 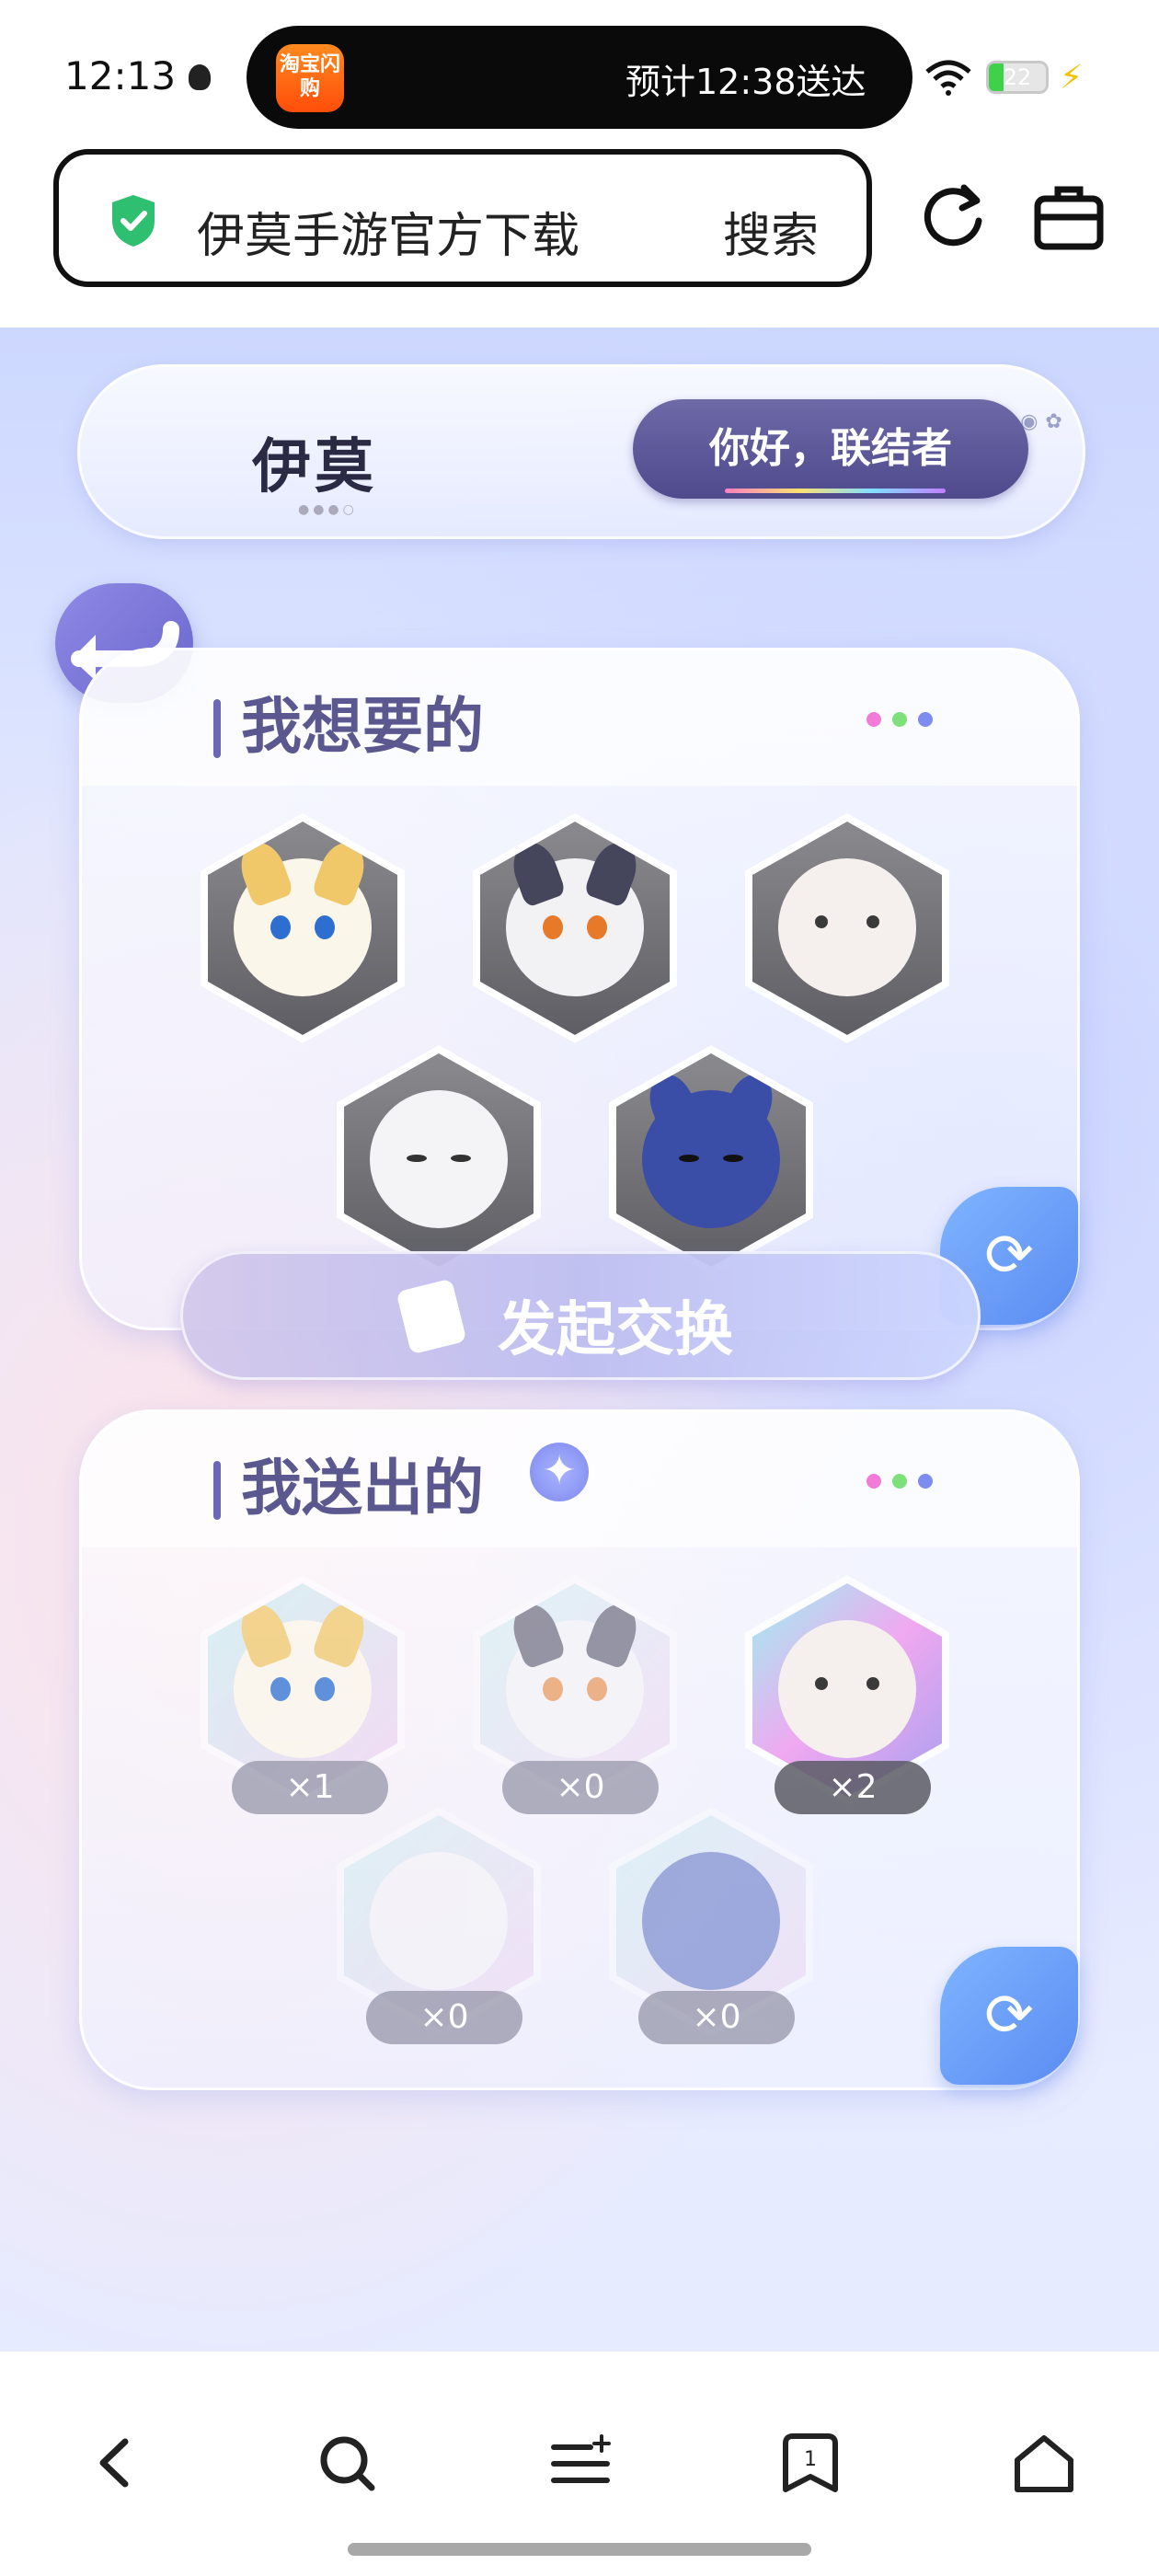 What do you see at coordinates (580, 2463) in the screenshot?
I see `menu-icon` at bounding box center [580, 2463].